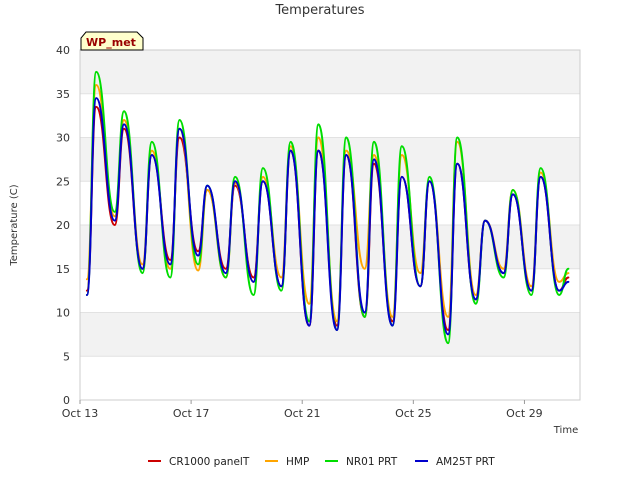  What do you see at coordinates (63, 138) in the screenshot?
I see `y-tick-label: 30` at bounding box center [63, 138].